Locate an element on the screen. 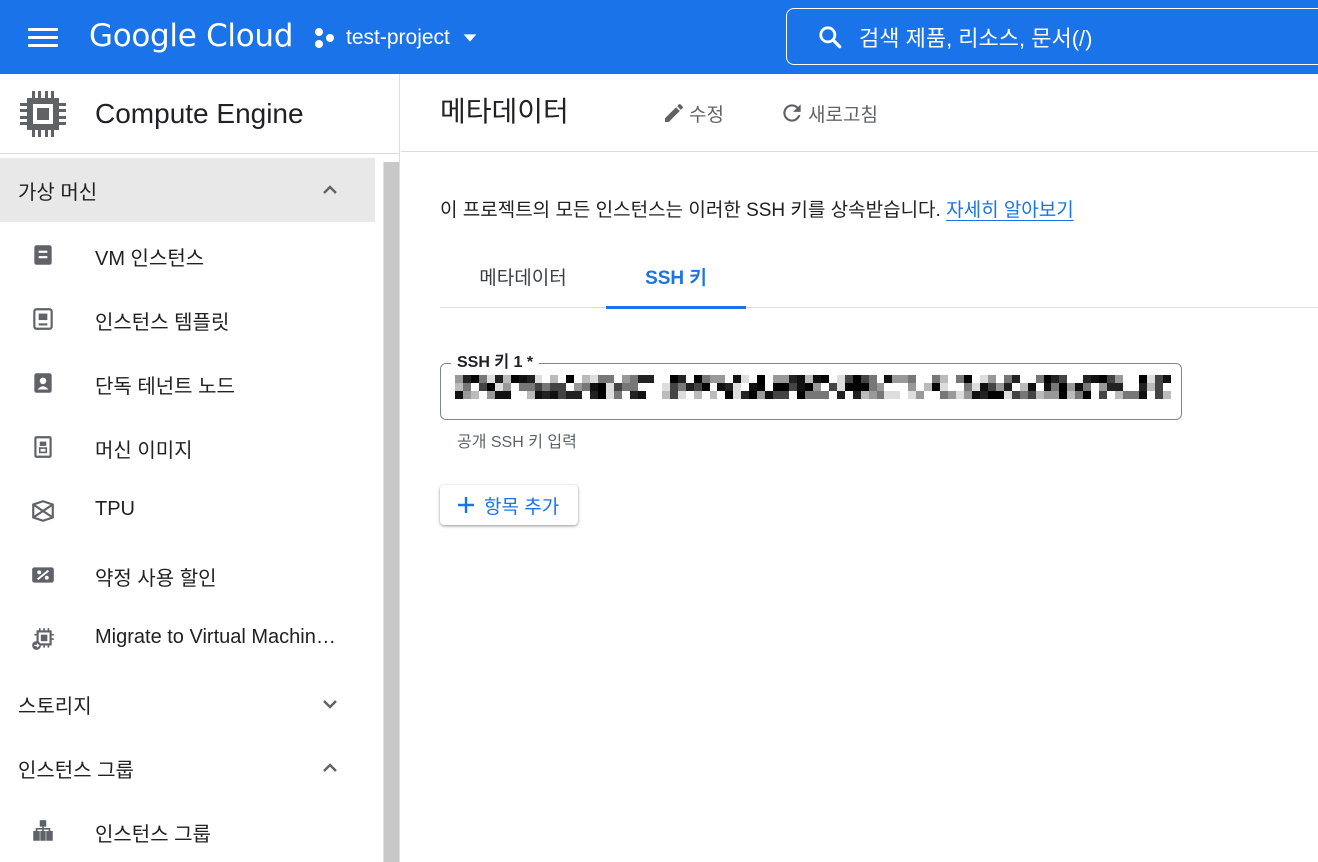 The width and height of the screenshot is (1318, 862). add-item-button: 항목 추가 is located at coordinates (509, 505).